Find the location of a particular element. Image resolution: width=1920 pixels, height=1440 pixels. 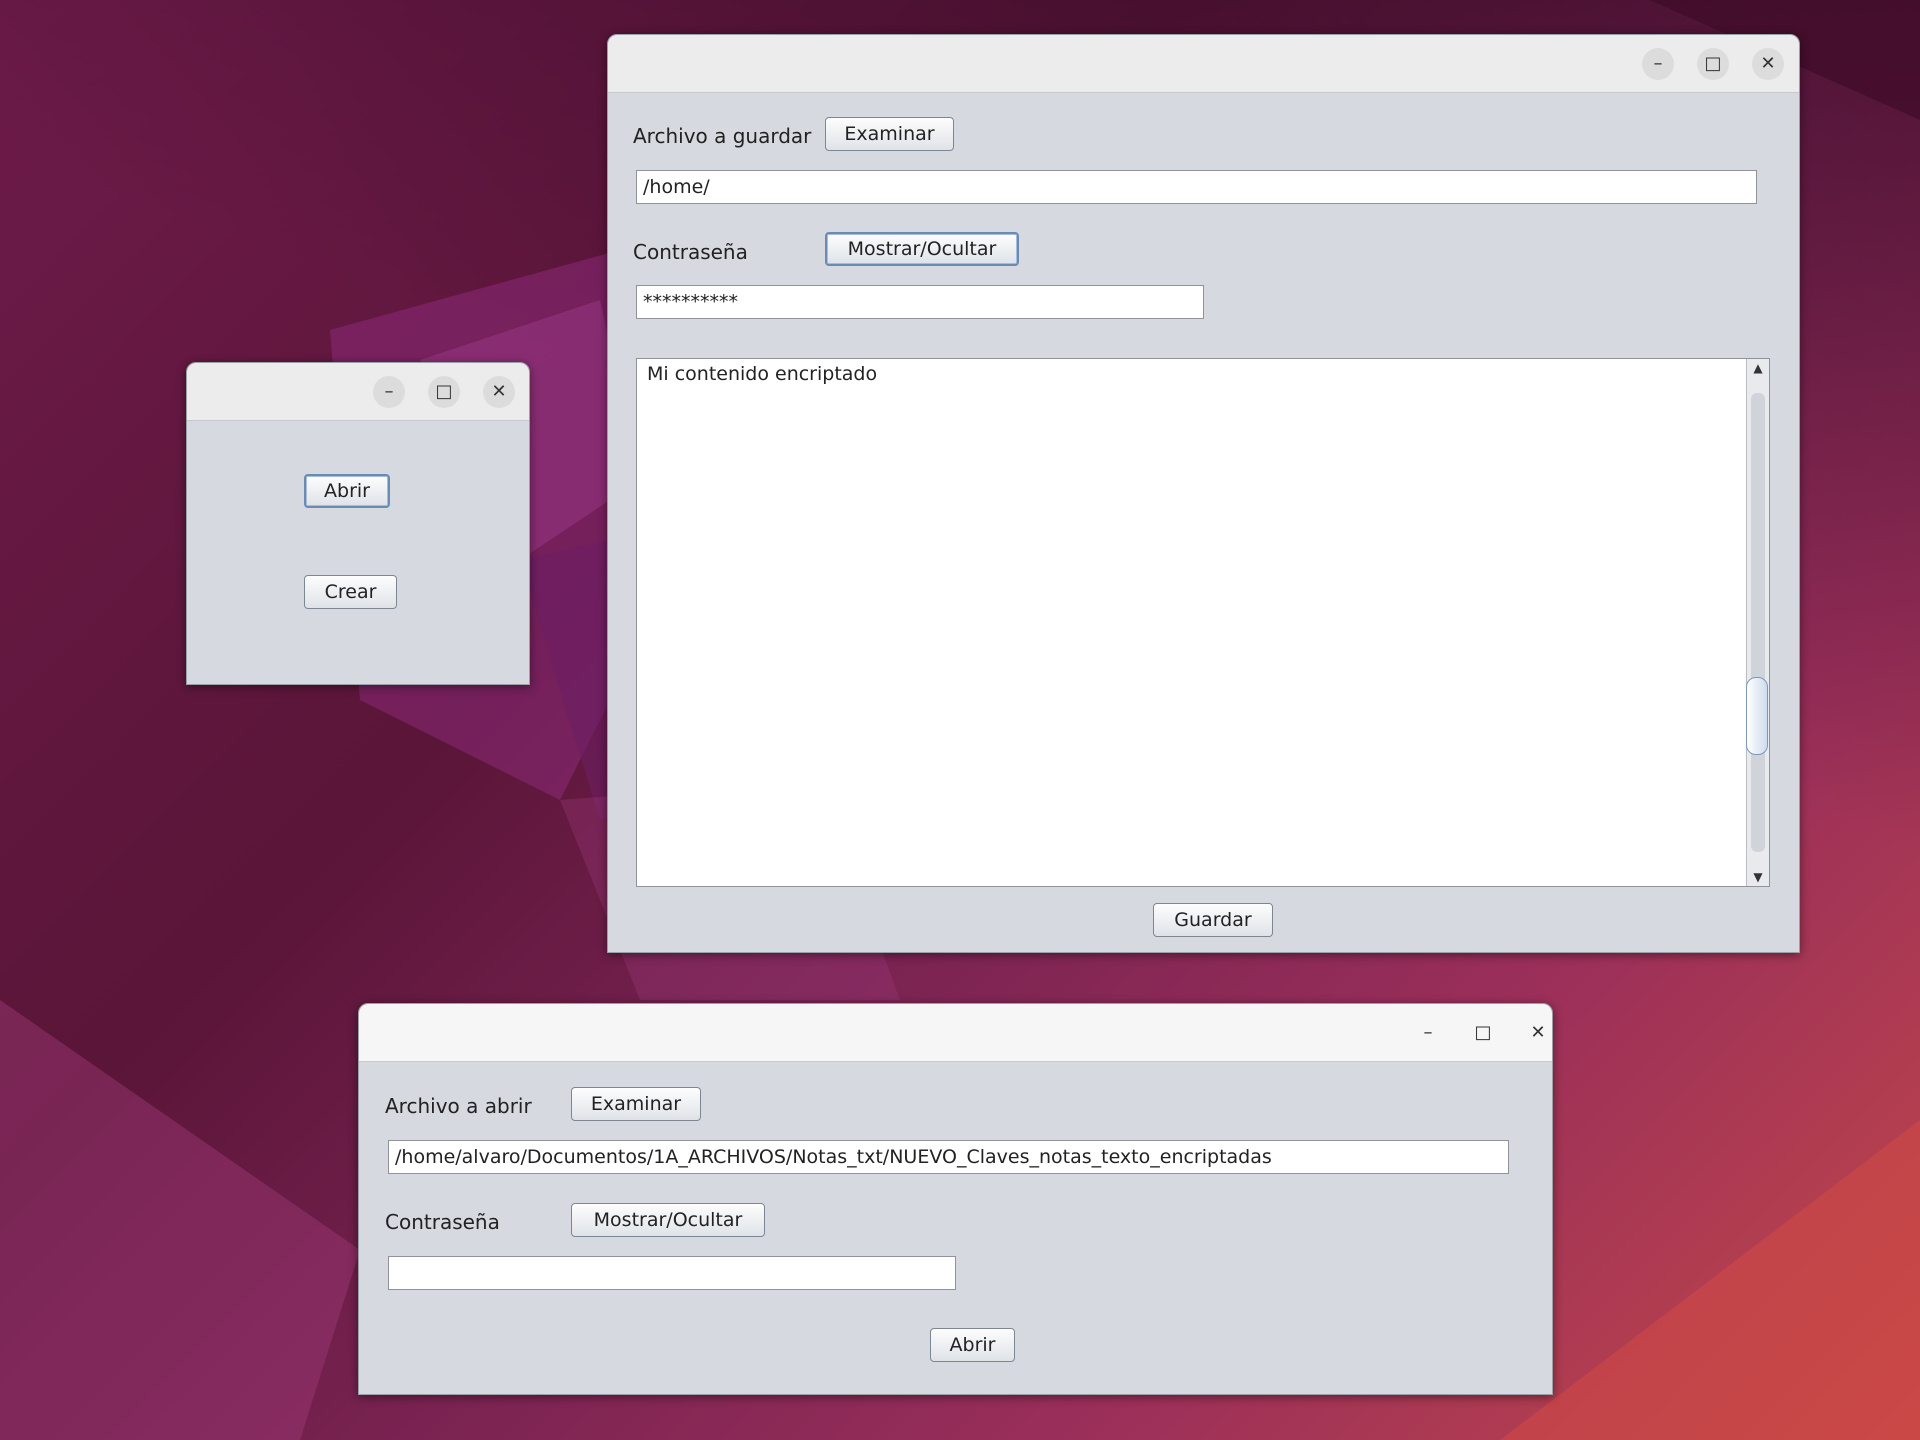

save-path-field: /home/ is located at coordinates (1196, 187).